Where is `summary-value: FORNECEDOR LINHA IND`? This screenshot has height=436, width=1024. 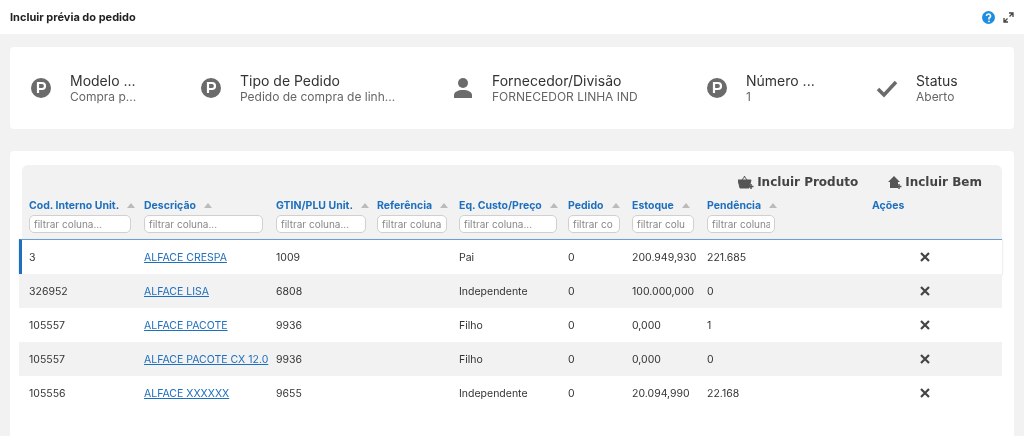 summary-value: FORNECEDOR LINHA IND is located at coordinates (565, 96).